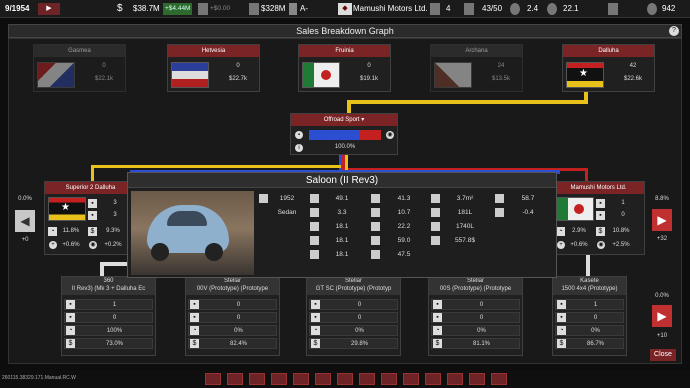  Describe the element at coordinates (293, 9) in the screenshot. I see `grade-icon` at that location.